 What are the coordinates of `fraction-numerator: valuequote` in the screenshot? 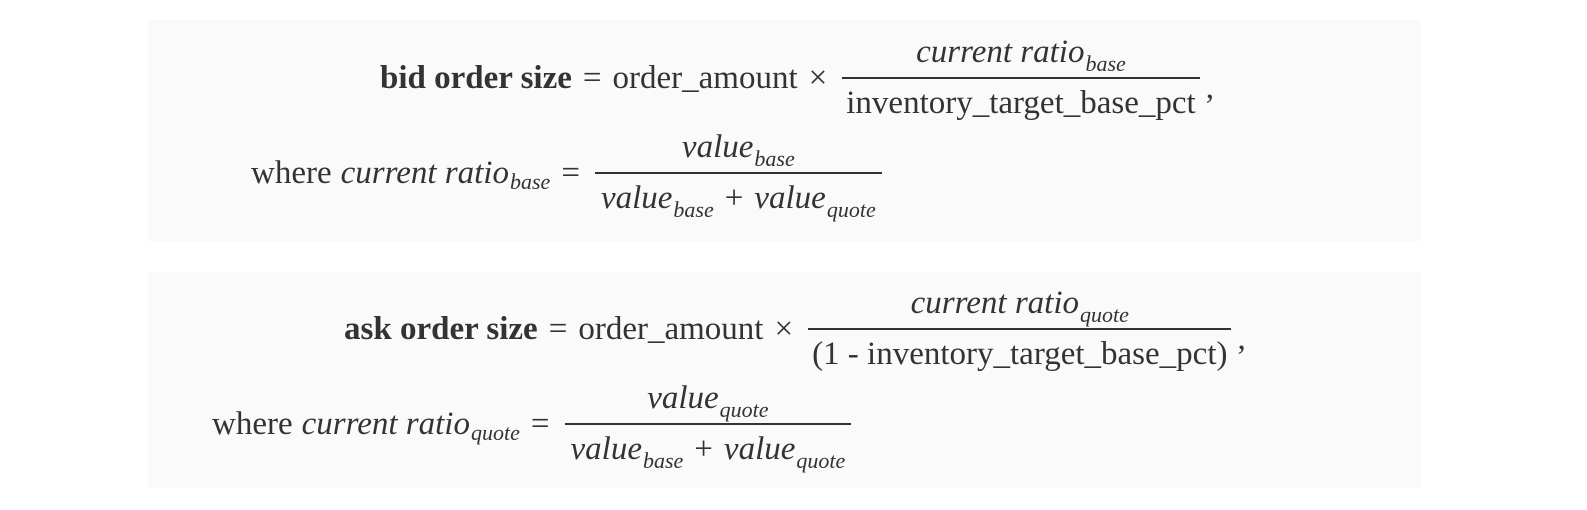 It's located at (707, 402).